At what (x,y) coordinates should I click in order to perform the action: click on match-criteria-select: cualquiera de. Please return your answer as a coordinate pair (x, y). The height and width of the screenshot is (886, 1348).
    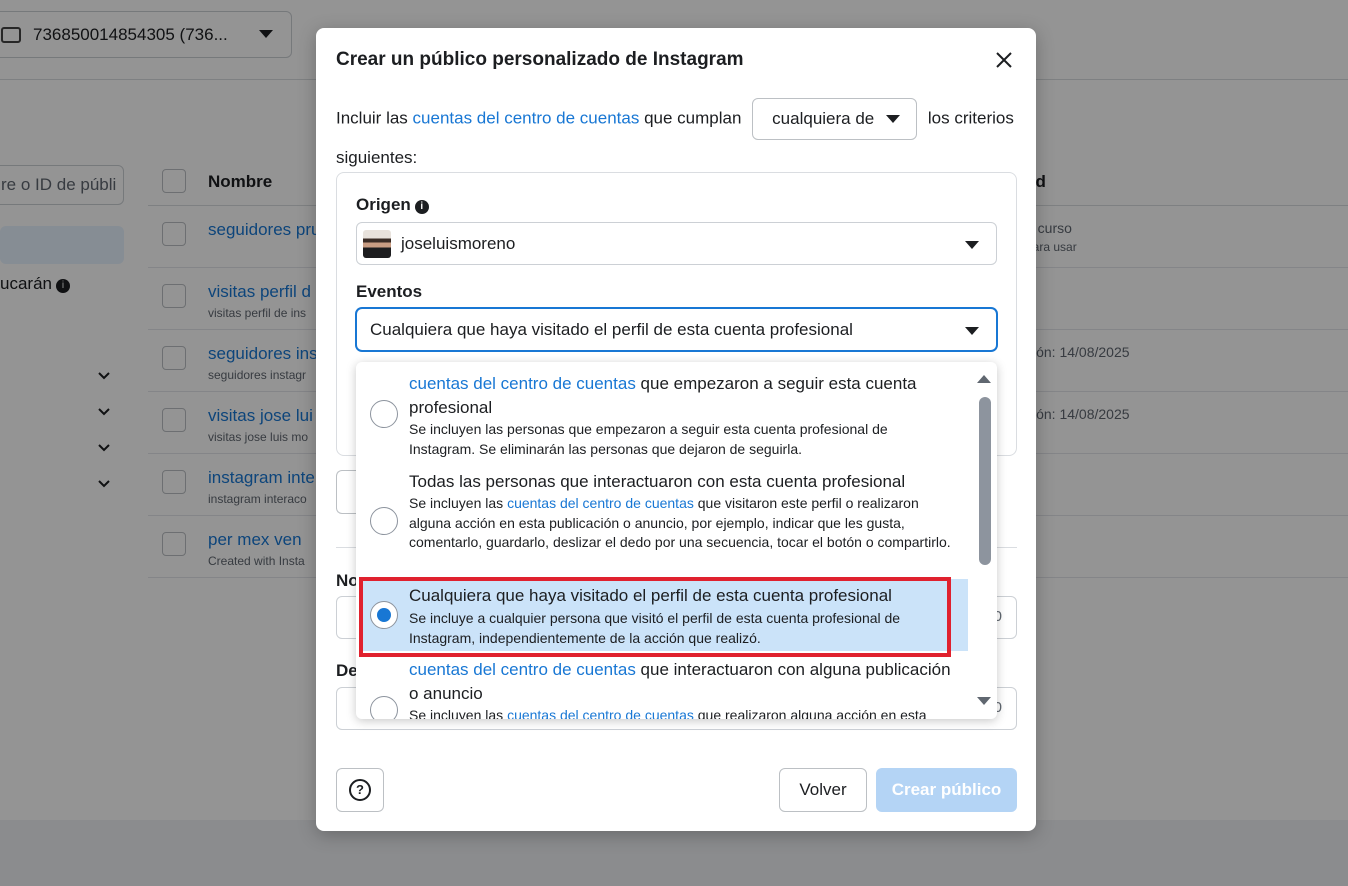
    Looking at the image, I should click on (835, 119).